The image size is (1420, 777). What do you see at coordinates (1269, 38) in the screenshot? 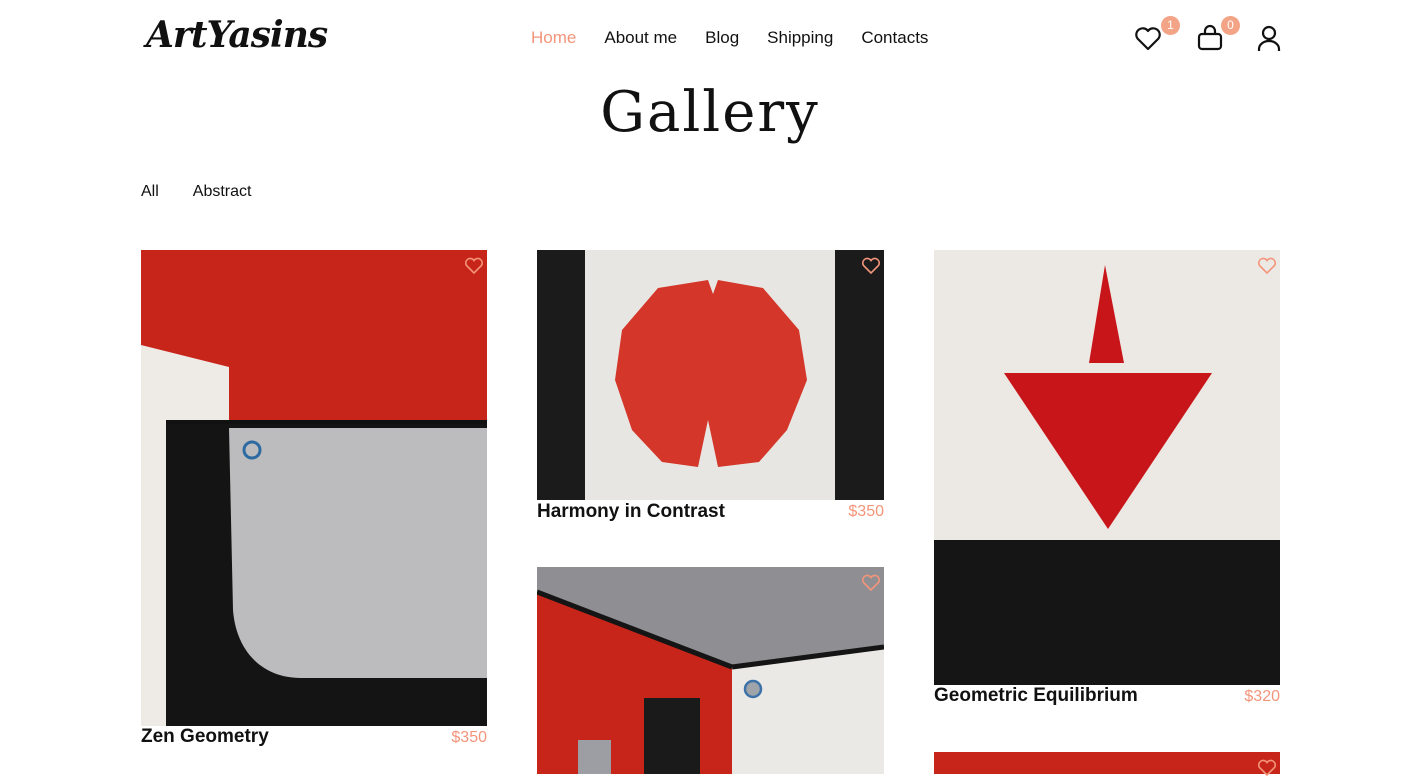
I see `user-icon` at bounding box center [1269, 38].